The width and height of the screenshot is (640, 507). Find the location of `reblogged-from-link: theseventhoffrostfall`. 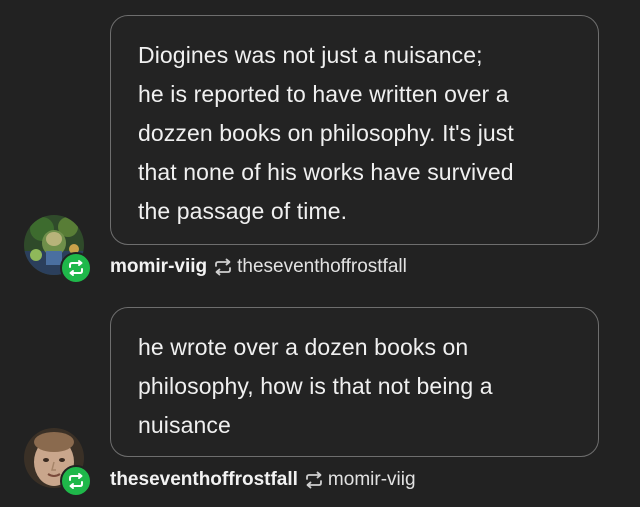

reblogged-from-link: theseventhoffrostfall is located at coordinates (322, 267).